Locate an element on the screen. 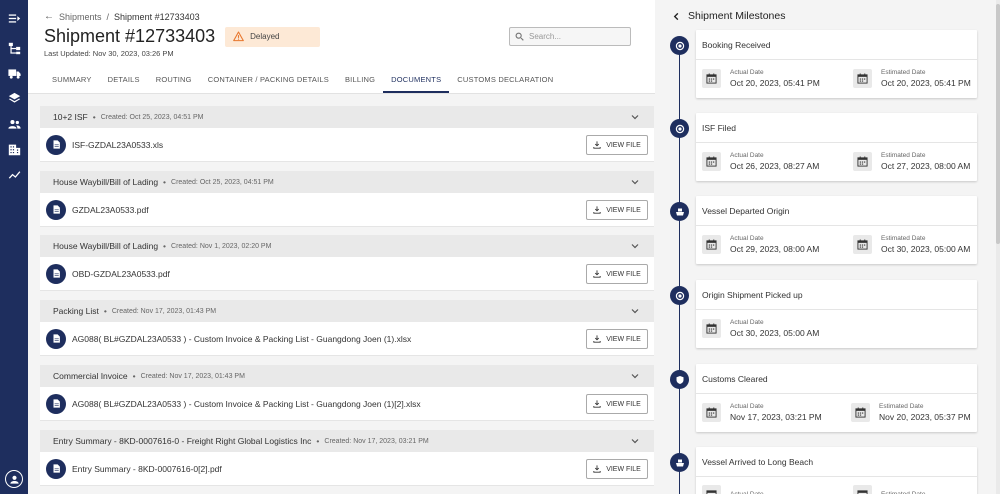 Image resolution: width=1000 pixels, height=494 pixels. tab-documents: DOCUMENTS is located at coordinates (416, 80).